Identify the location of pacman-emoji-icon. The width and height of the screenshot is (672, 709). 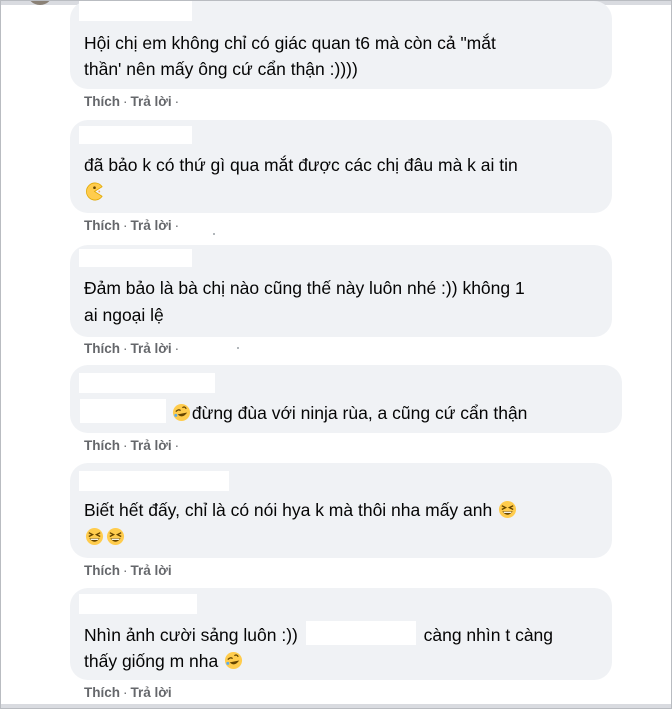
(94, 191).